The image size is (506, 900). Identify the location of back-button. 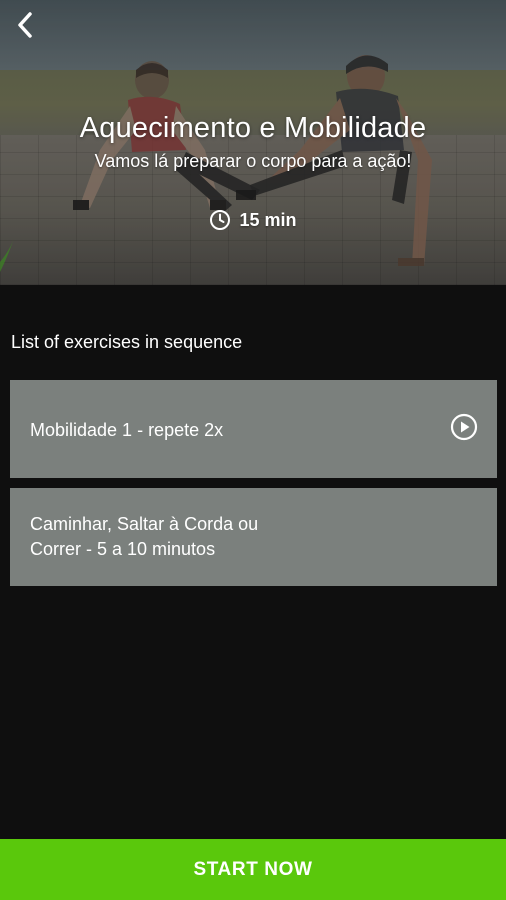
(25, 27).